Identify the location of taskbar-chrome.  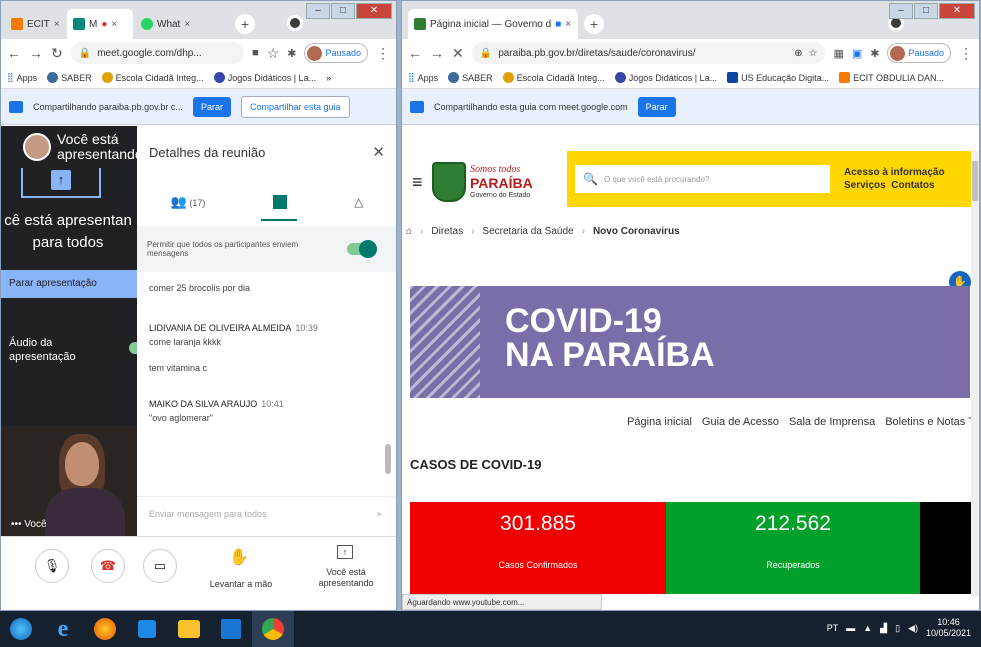
(273, 629).